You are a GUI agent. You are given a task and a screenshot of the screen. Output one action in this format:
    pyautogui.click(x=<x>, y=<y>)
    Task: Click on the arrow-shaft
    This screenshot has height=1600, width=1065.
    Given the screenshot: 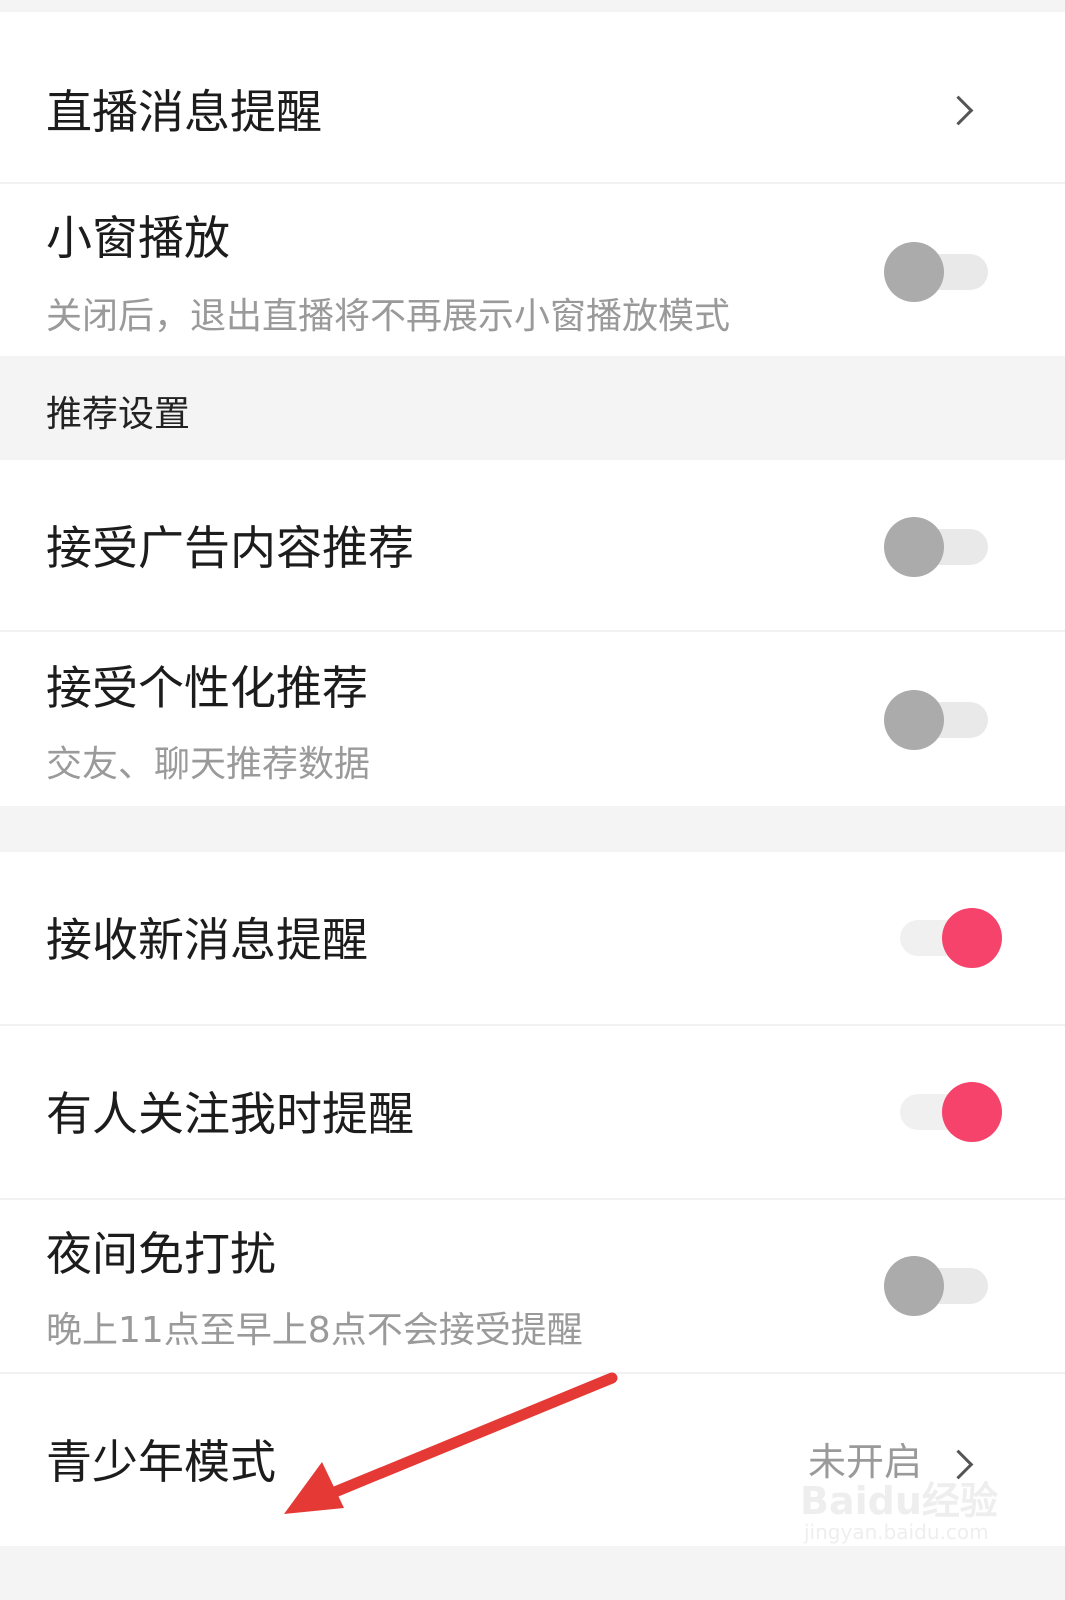 What is the action you would take?
    pyautogui.click(x=471, y=1436)
    